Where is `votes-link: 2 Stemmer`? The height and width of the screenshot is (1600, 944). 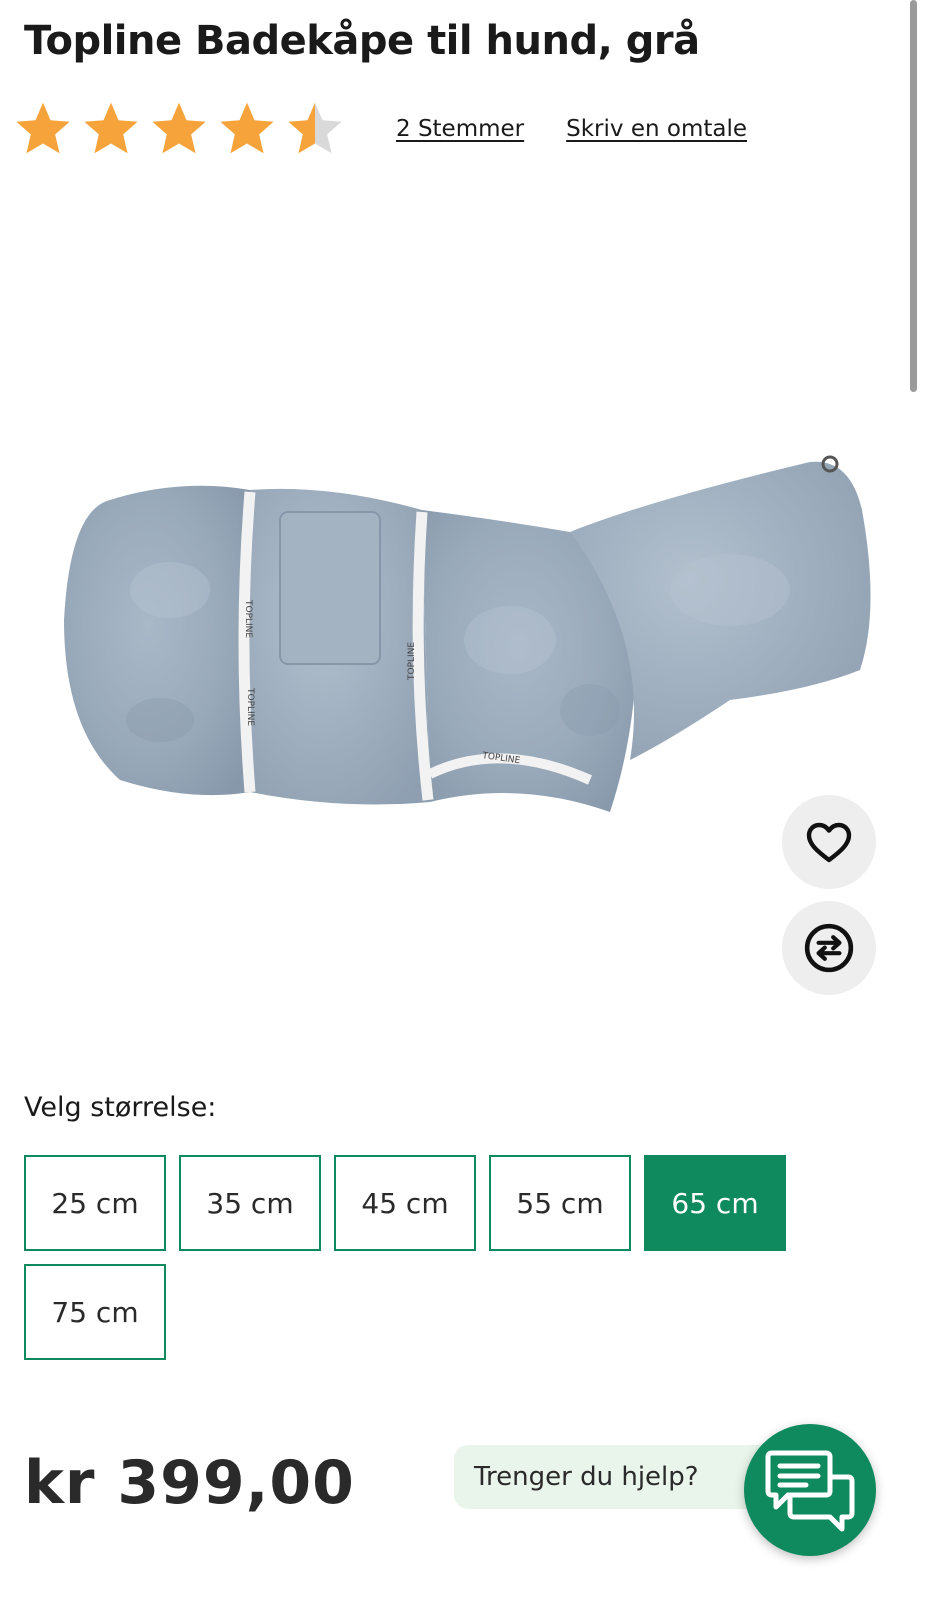
votes-link: 2 Stemmer is located at coordinates (460, 129).